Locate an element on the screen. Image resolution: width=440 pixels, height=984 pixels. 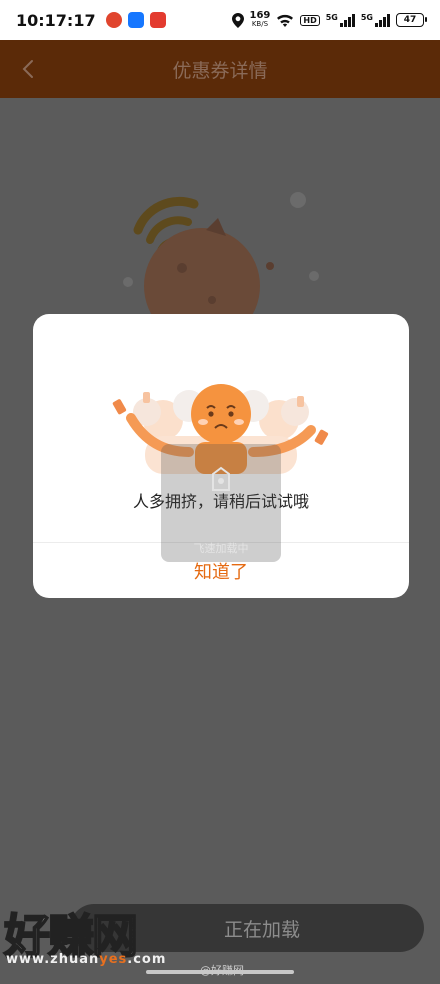
toast-text: 飞速加载中 is located at coordinates (221, 548).